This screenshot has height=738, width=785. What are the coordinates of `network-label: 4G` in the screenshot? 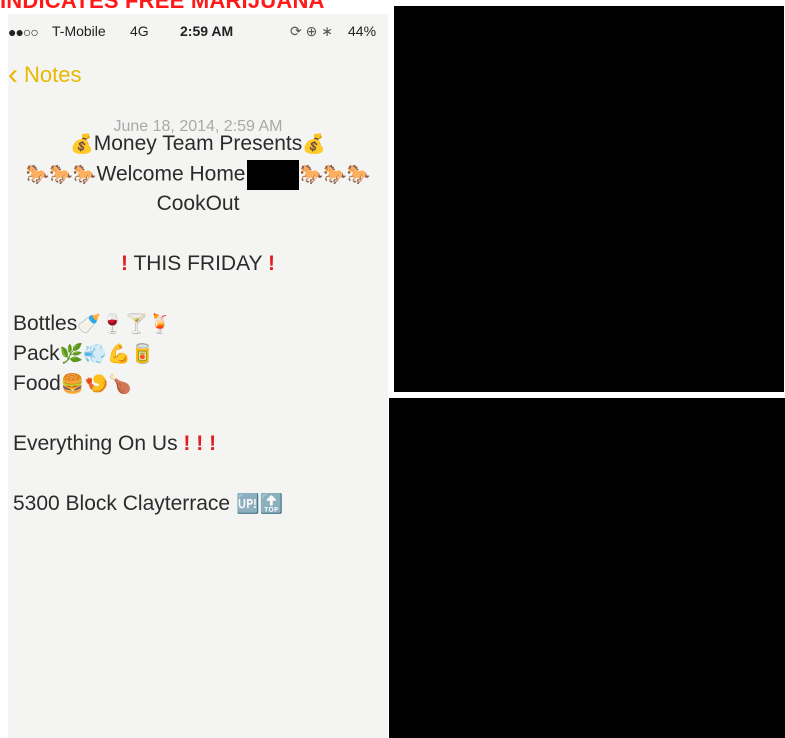 It's located at (139, 31).